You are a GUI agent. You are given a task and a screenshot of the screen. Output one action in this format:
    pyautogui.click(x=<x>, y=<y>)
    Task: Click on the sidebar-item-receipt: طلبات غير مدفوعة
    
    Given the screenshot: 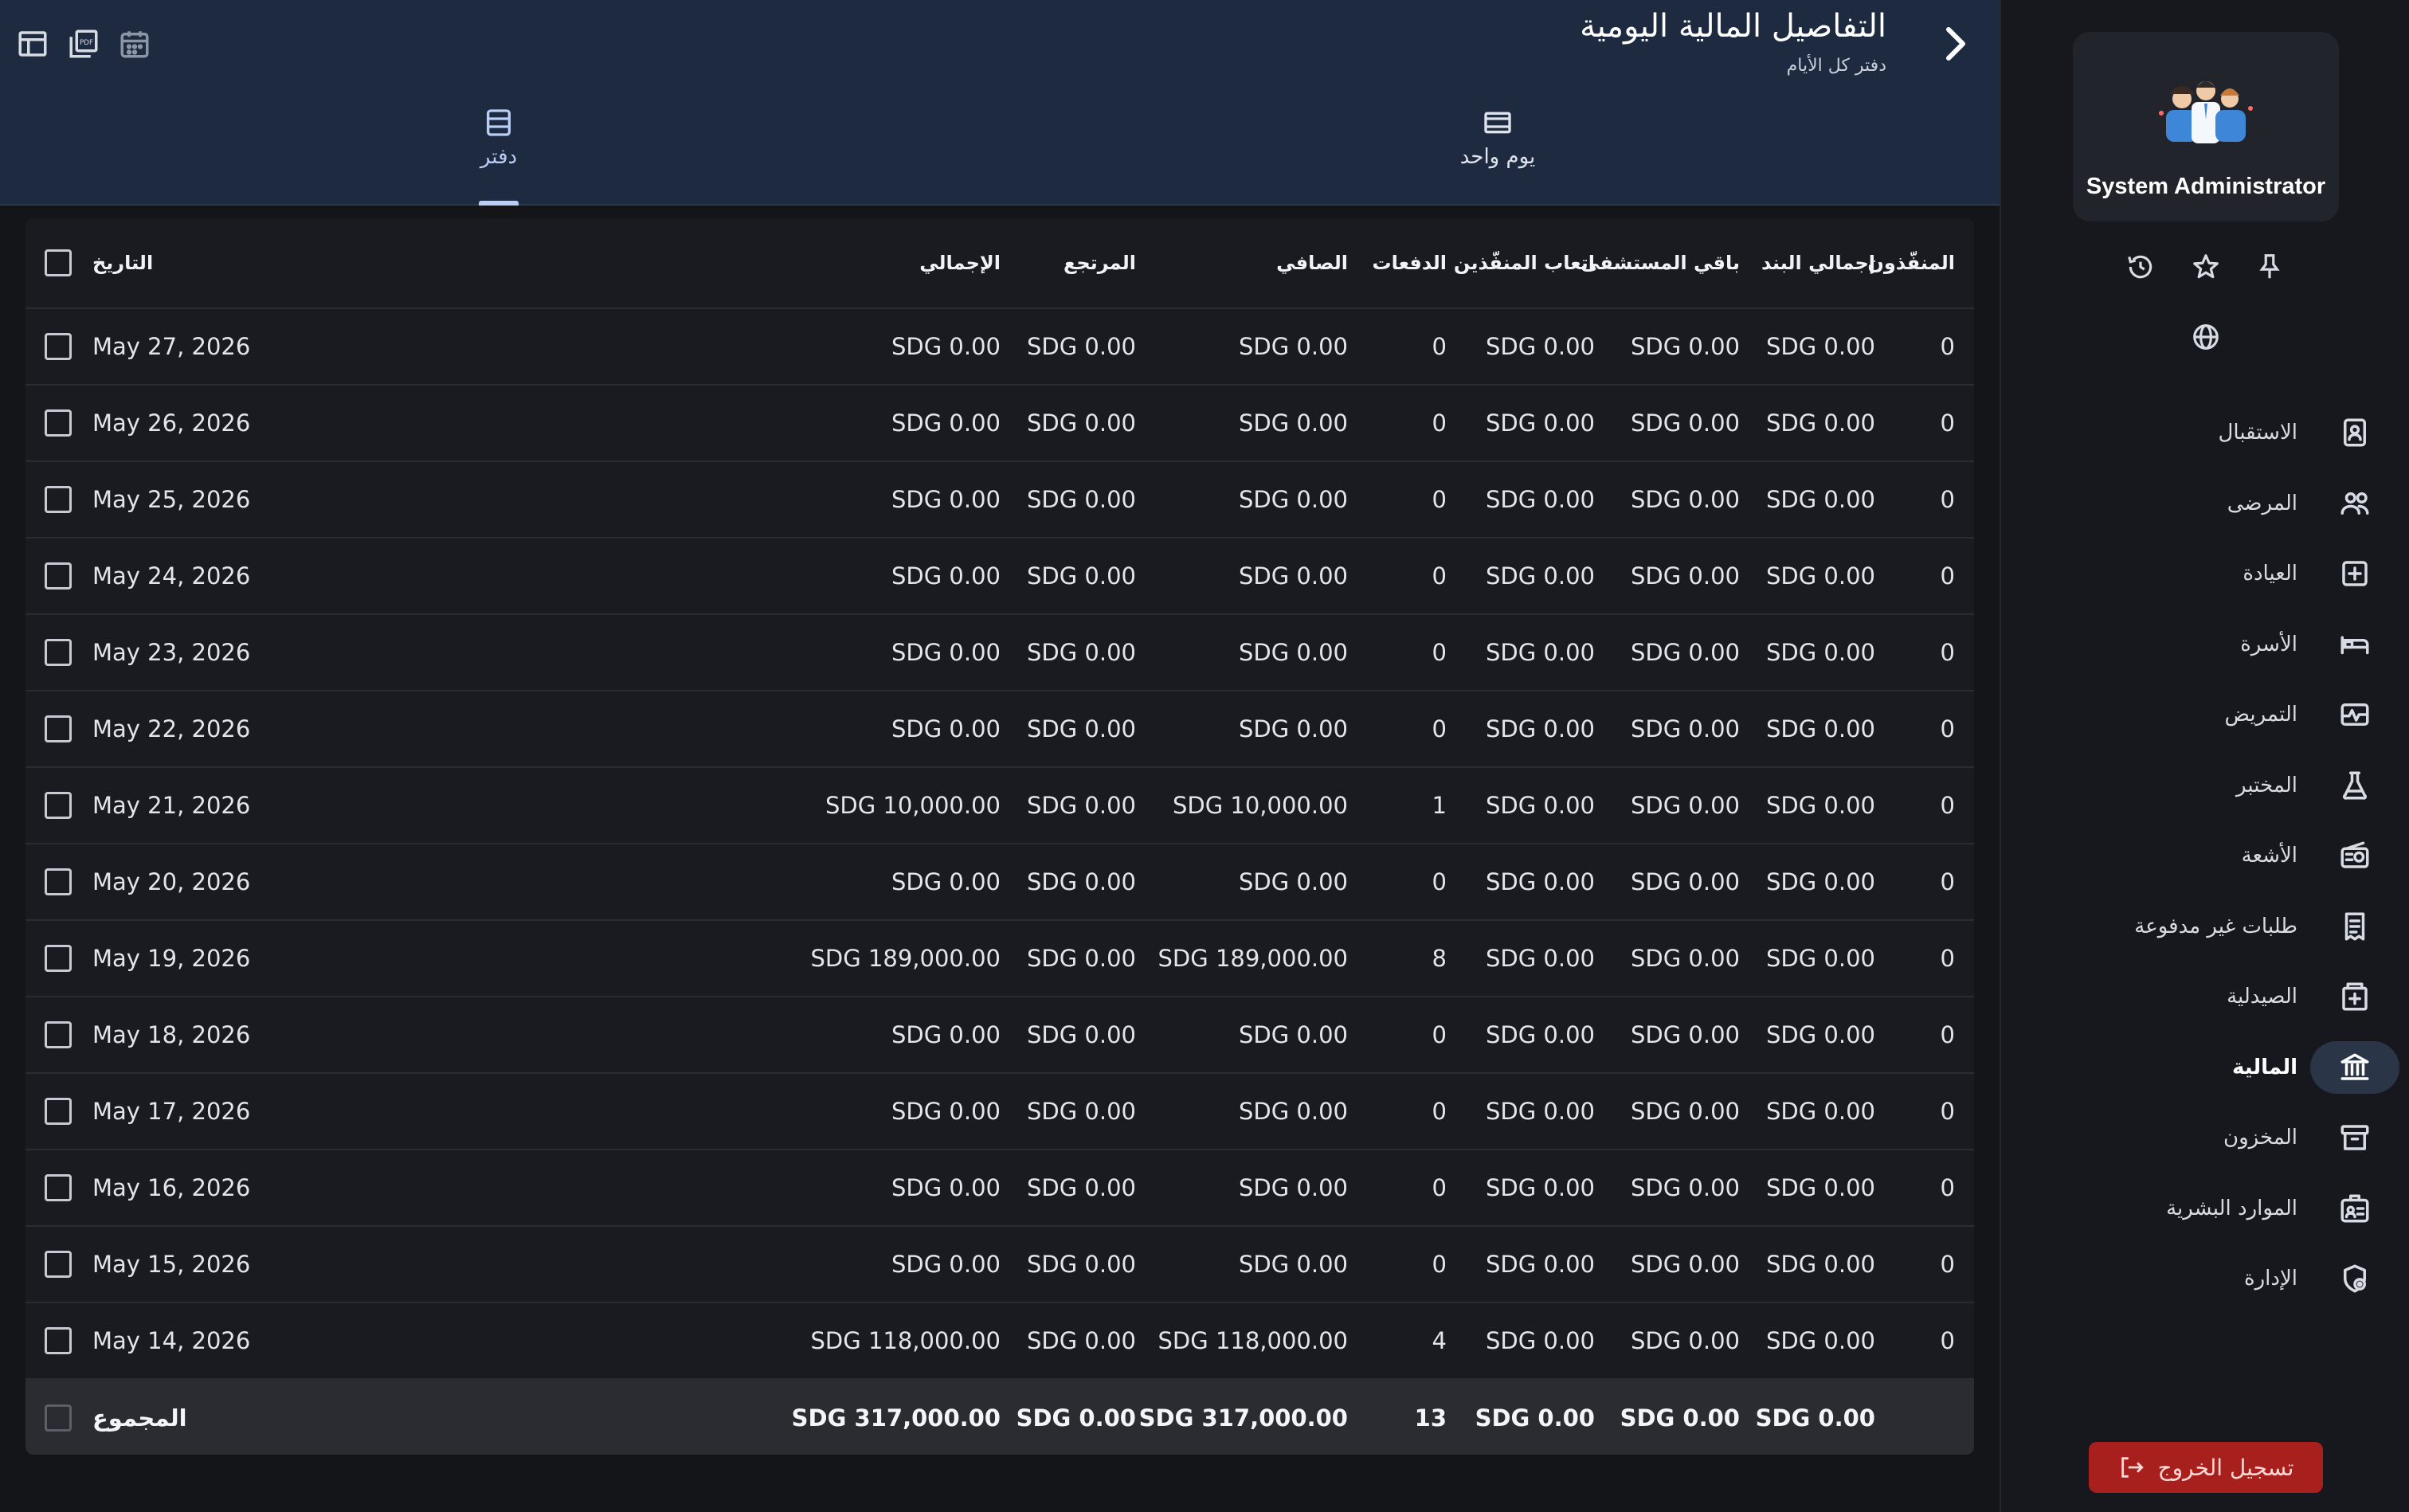 What is the action you would take?
    pyautogui.click(x=2256, y=927)
    